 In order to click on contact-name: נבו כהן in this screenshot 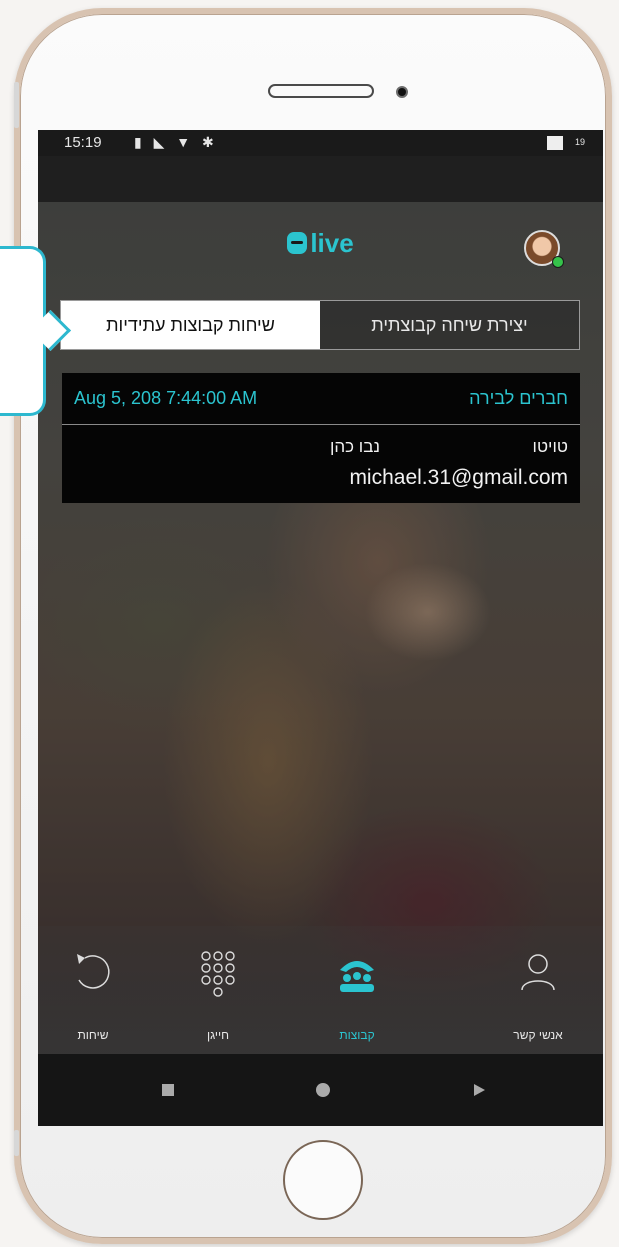, I will do `click(354, 446)`.